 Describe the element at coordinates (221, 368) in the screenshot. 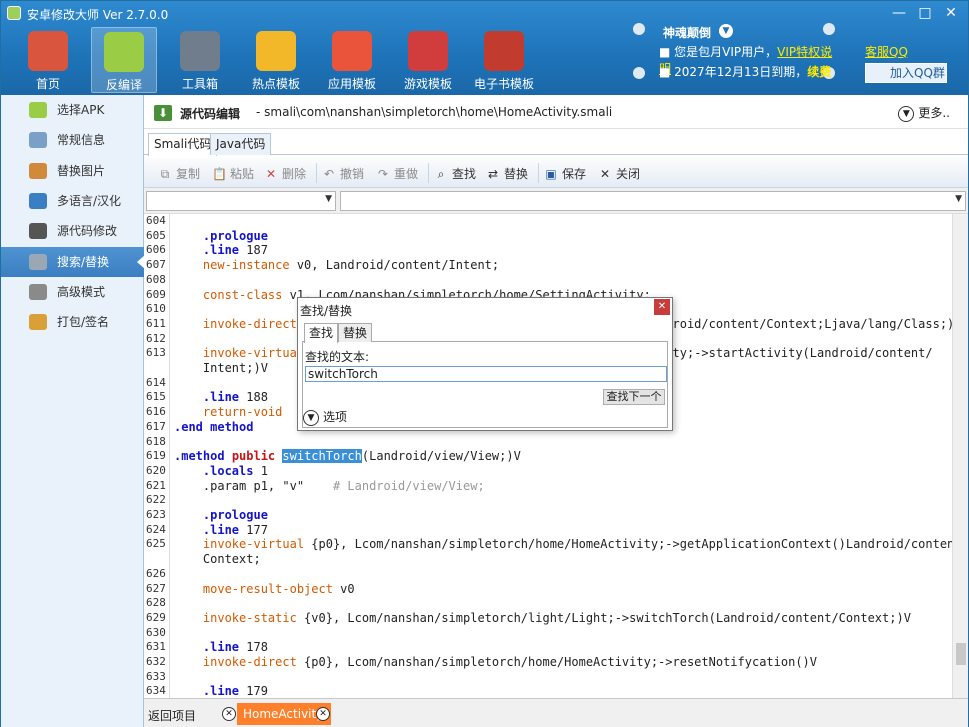

I see `code-text: Intent;)V` at that location.